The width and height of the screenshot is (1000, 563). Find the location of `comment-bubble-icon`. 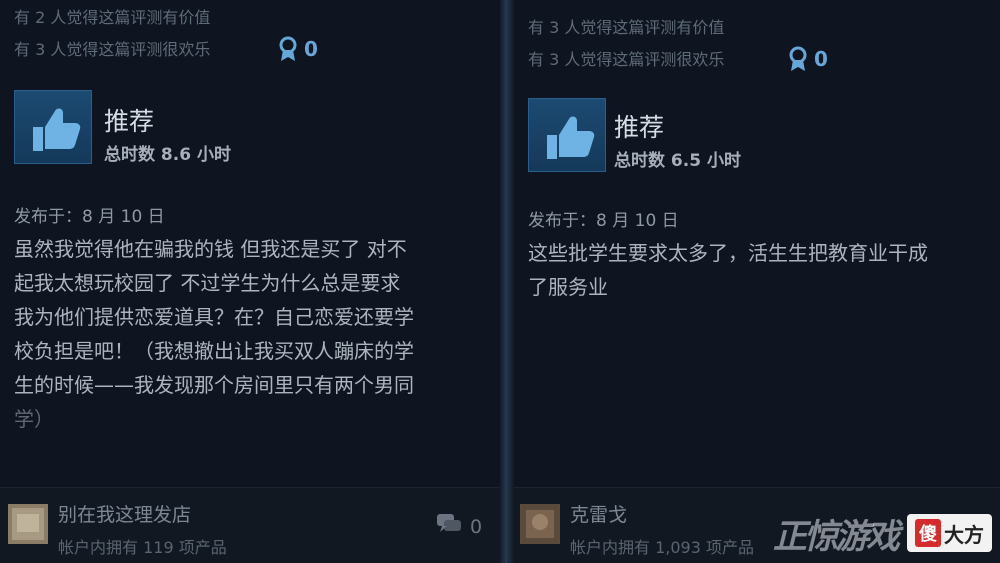

comment-bubble-icon is located at coordinates (449, 526).